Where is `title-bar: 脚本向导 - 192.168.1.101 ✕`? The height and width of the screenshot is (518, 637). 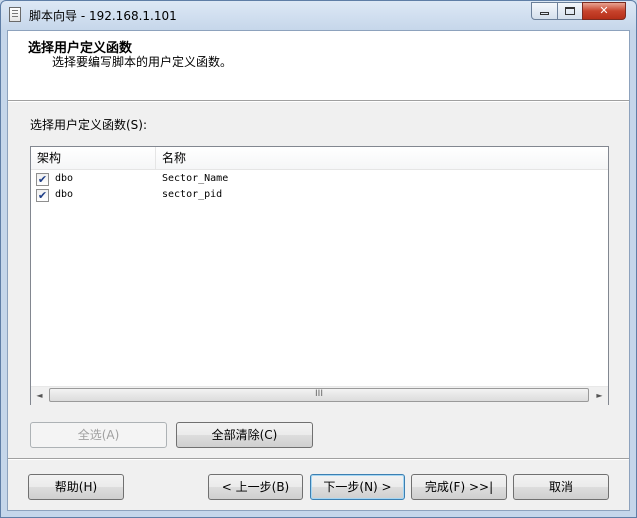 title-bar: 脚本向导 - 192.168.1.101 ✕ is located at coordinates (318, 15).